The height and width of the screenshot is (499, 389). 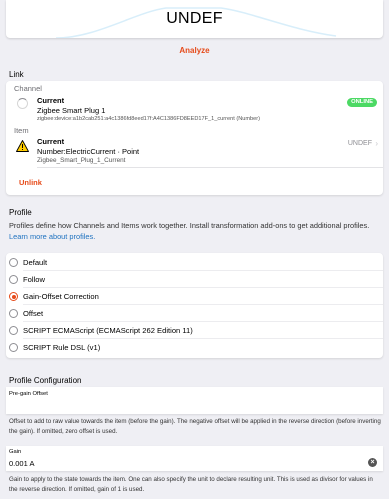 I want to click on channel-title: Current, so click(x=50, y=100).